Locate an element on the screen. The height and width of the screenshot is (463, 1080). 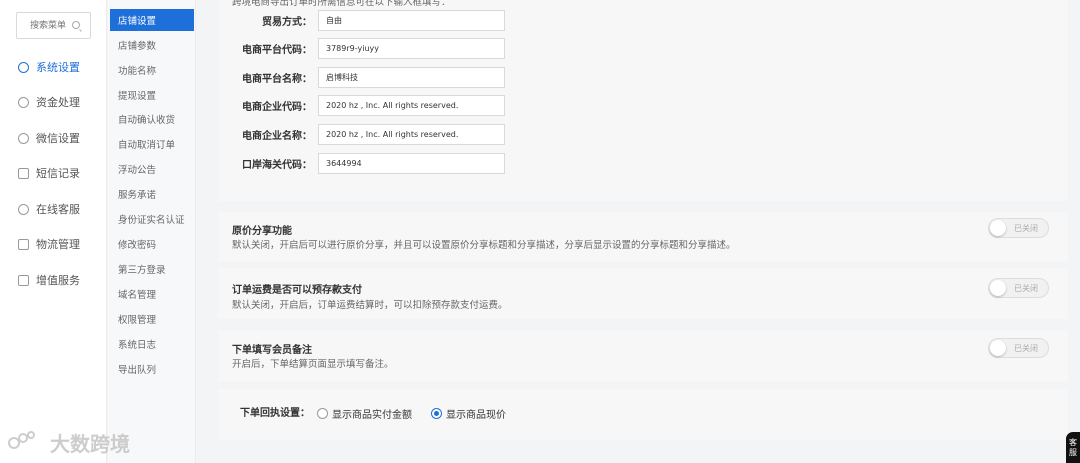
sidebar-item-value-added: 增值服务 is located at coordinates (53, 280).